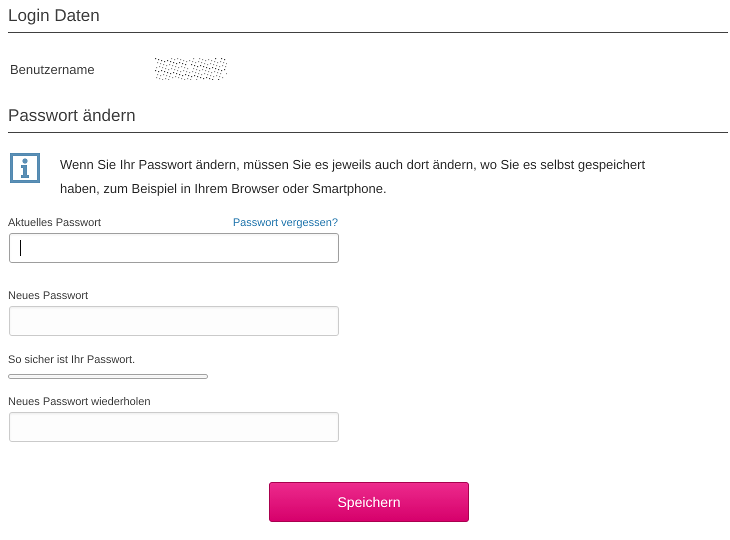  What do you see at coordinates (25, 168) in the screenshot?
I see `info-icon` at bounding box center [25, 168].